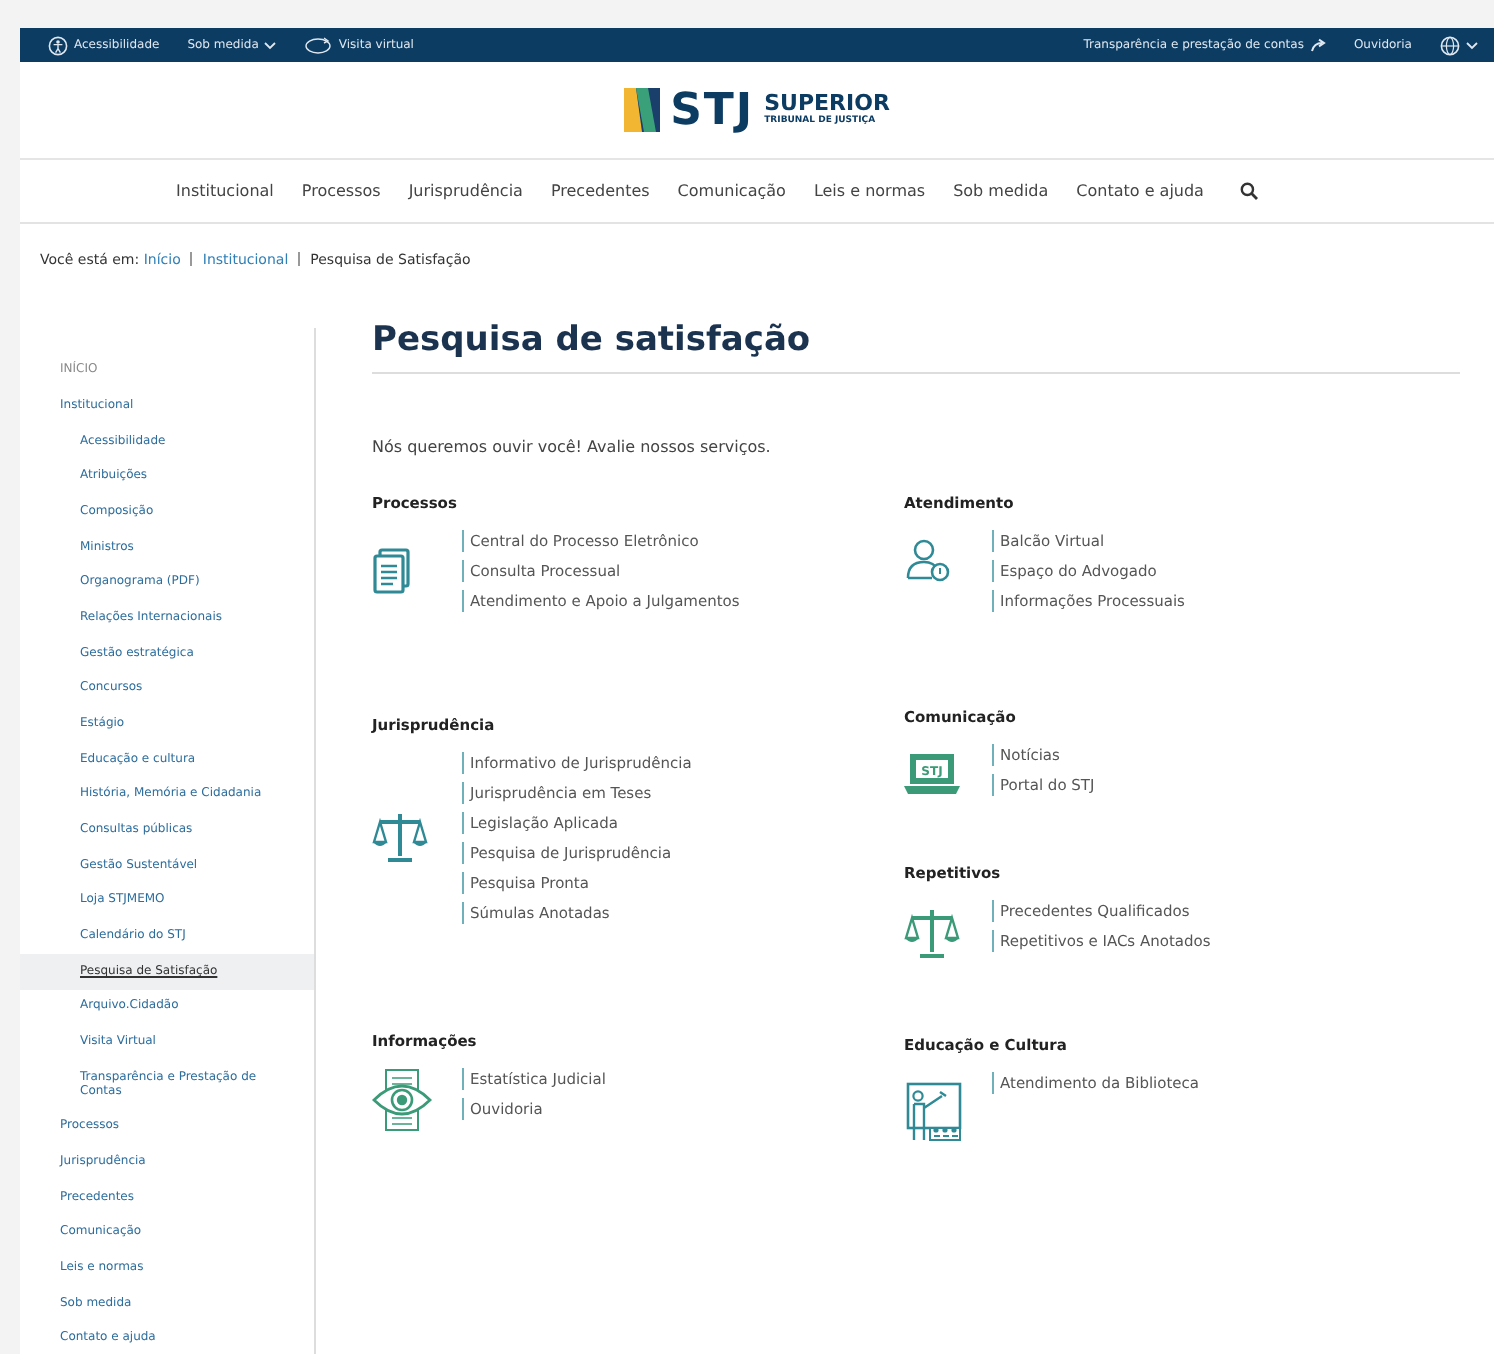 Image resolution: width=1494 pixels, height=1354 pixels. Describe the element at coordinates (1450, 45) in the screenshot. I see `globe-icon` at that location.